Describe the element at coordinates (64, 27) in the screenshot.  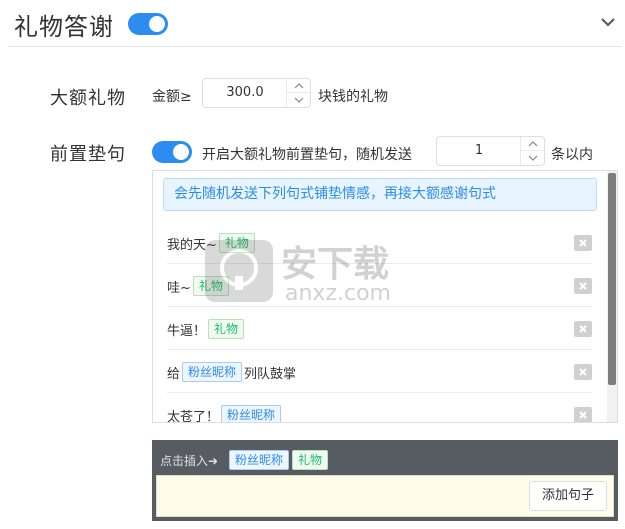
I see `section-title: 礼物答谢` at that location.